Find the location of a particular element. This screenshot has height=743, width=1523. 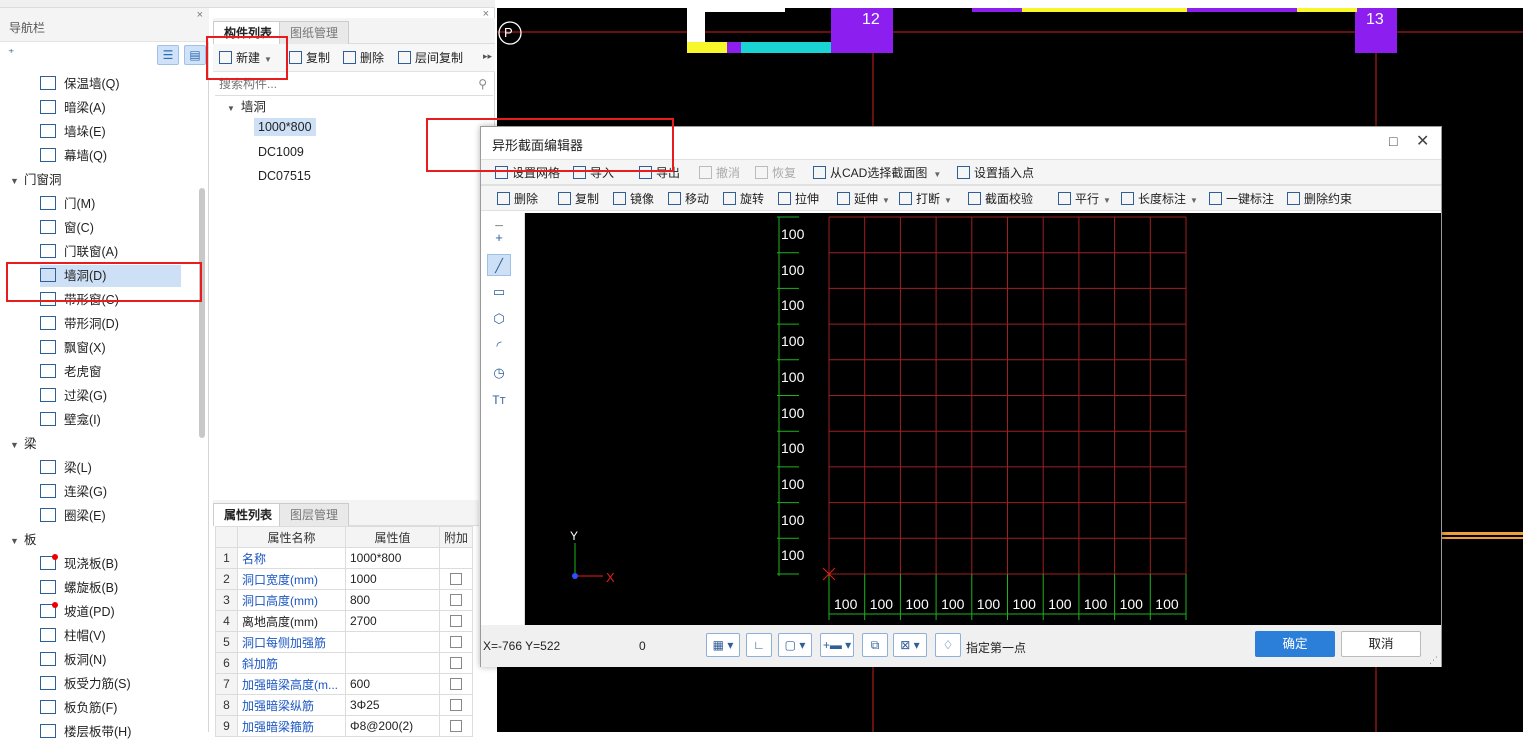

nav-item-door: 门(M) is located at coordinates (67, 204).